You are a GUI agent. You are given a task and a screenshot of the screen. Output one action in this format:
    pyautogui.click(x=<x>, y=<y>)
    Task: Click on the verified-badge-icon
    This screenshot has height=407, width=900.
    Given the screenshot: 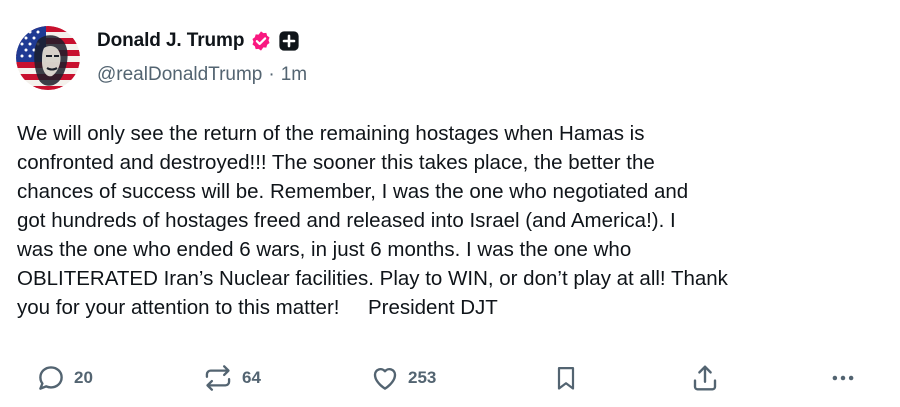 What is the action you would take?
    pyautogui.click(x=261, y=41)
    